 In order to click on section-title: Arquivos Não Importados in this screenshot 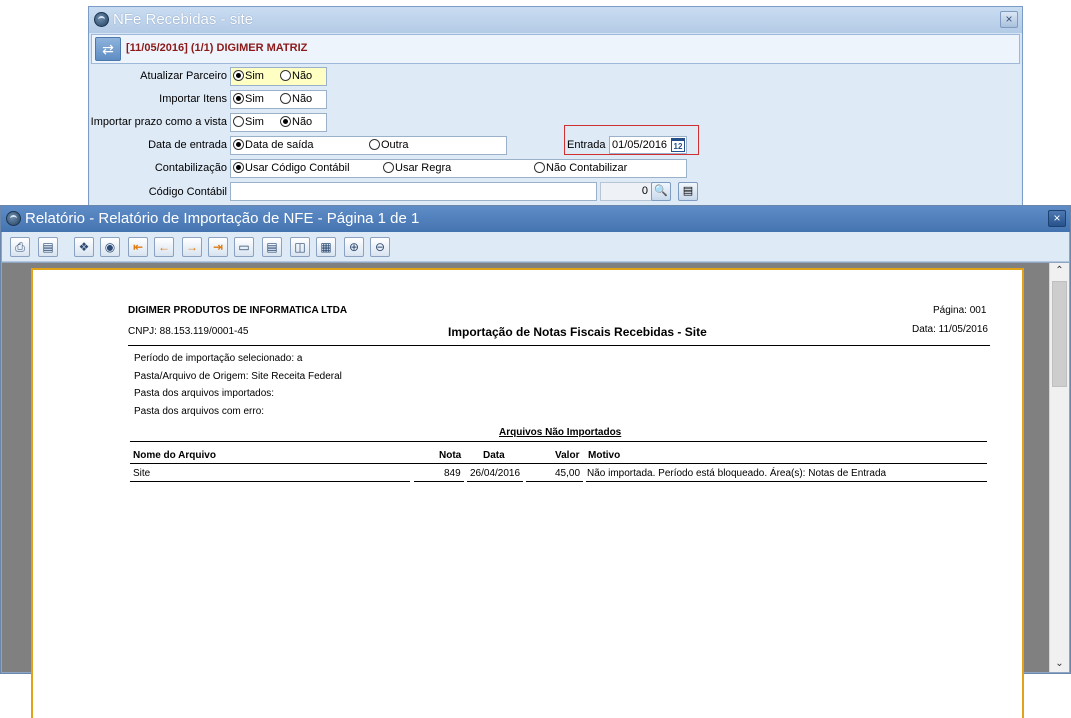, I will do `click(560, 432)`.